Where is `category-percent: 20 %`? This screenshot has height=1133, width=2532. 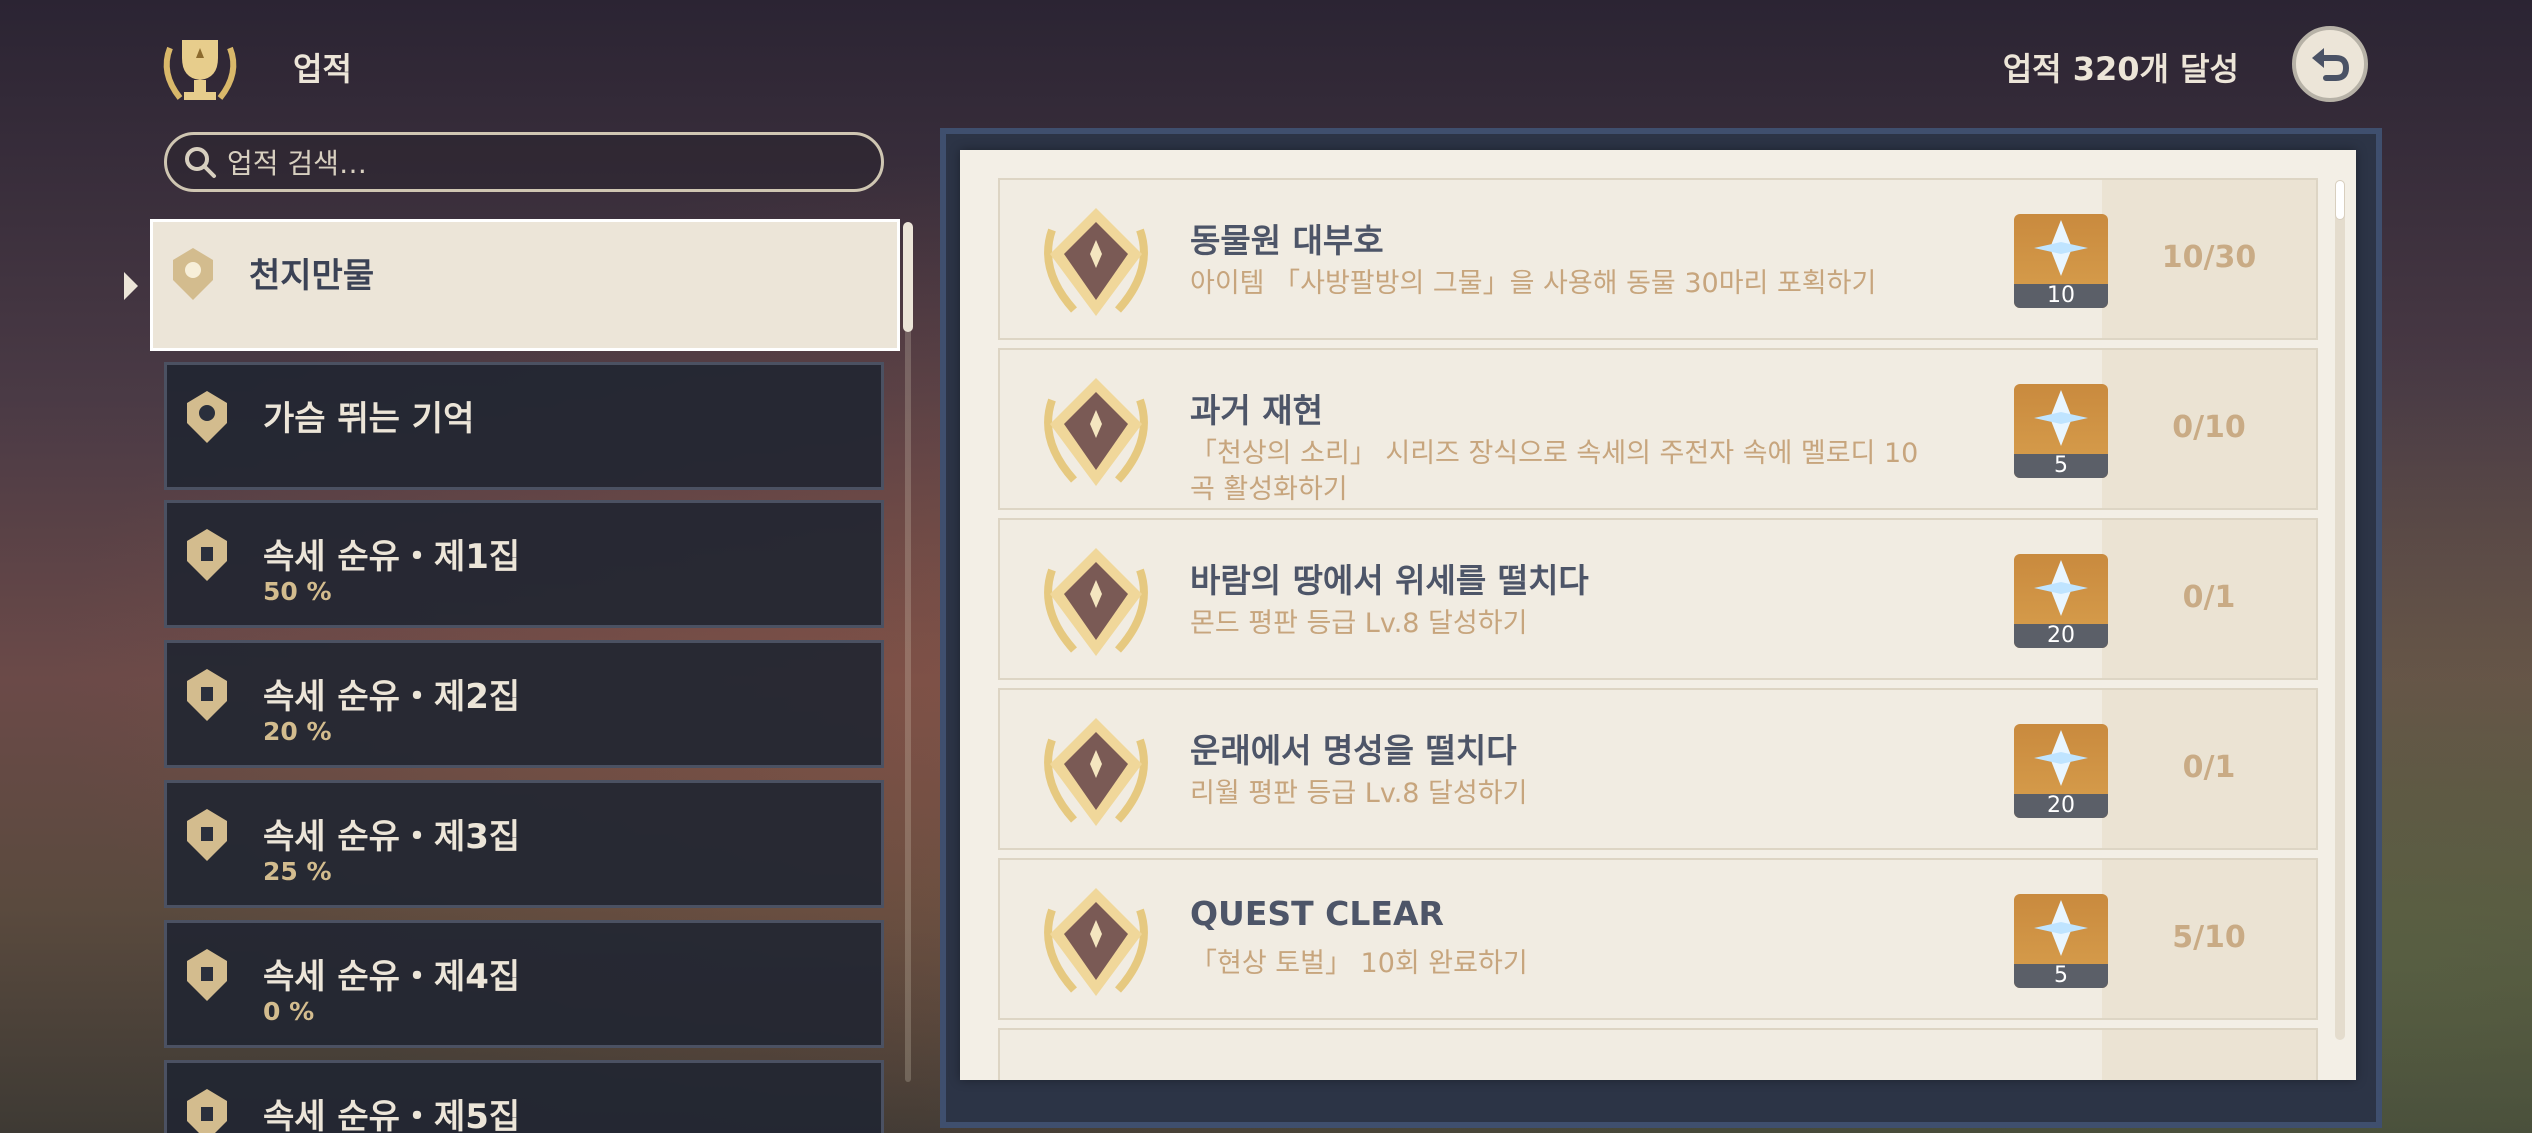 category-percent: 20 % is located at coordinates (297, 731).